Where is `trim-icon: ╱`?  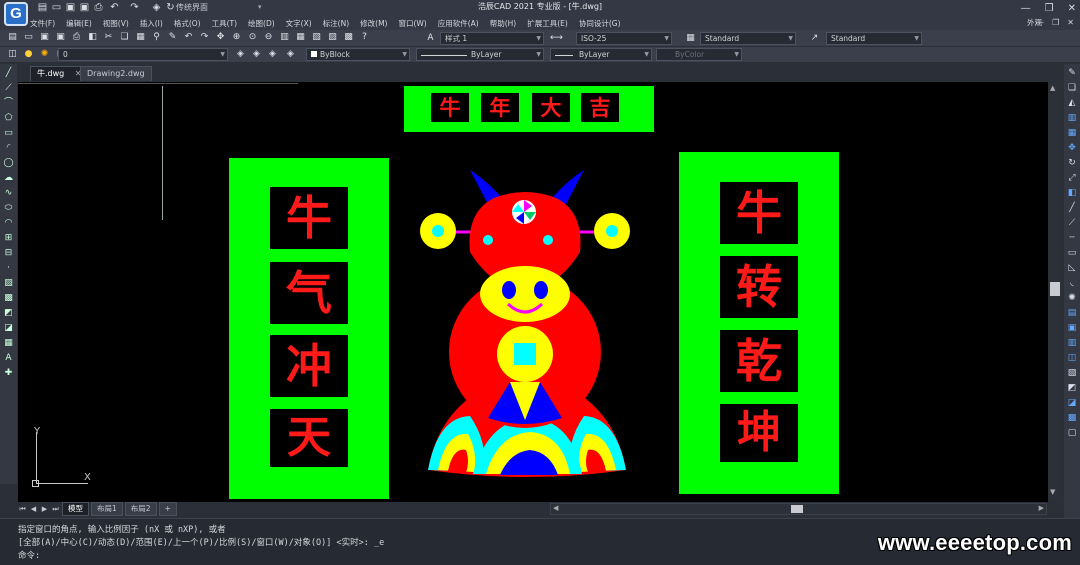 trim-icon: ╱ is located at coordinates (1072, 208).